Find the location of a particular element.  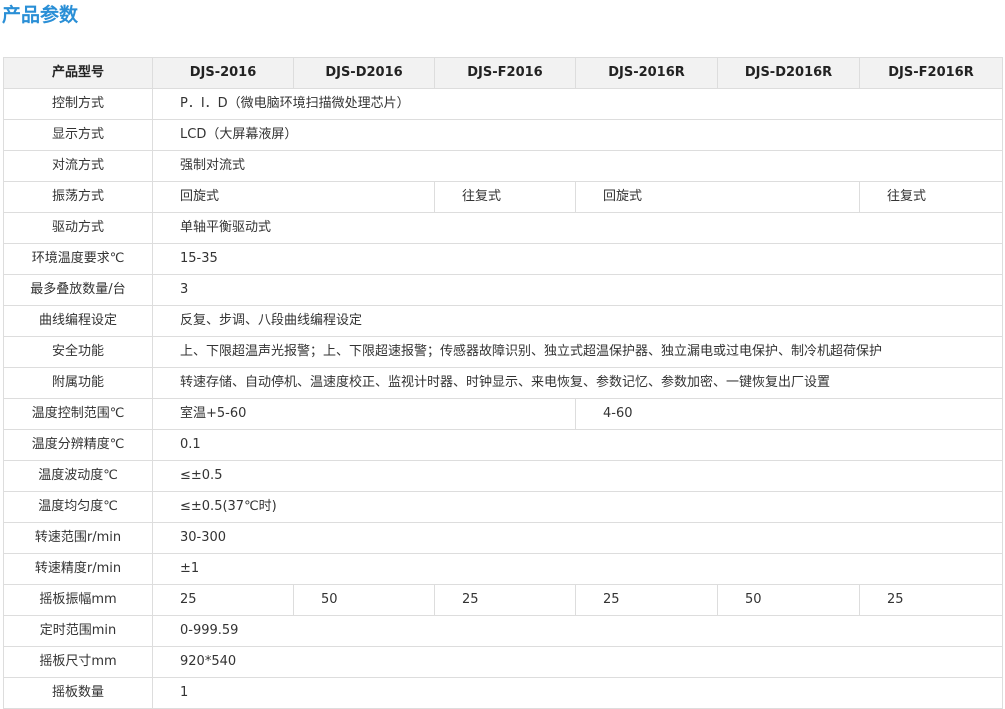

row-value: 30-300 is located at coordinates (577, 538).